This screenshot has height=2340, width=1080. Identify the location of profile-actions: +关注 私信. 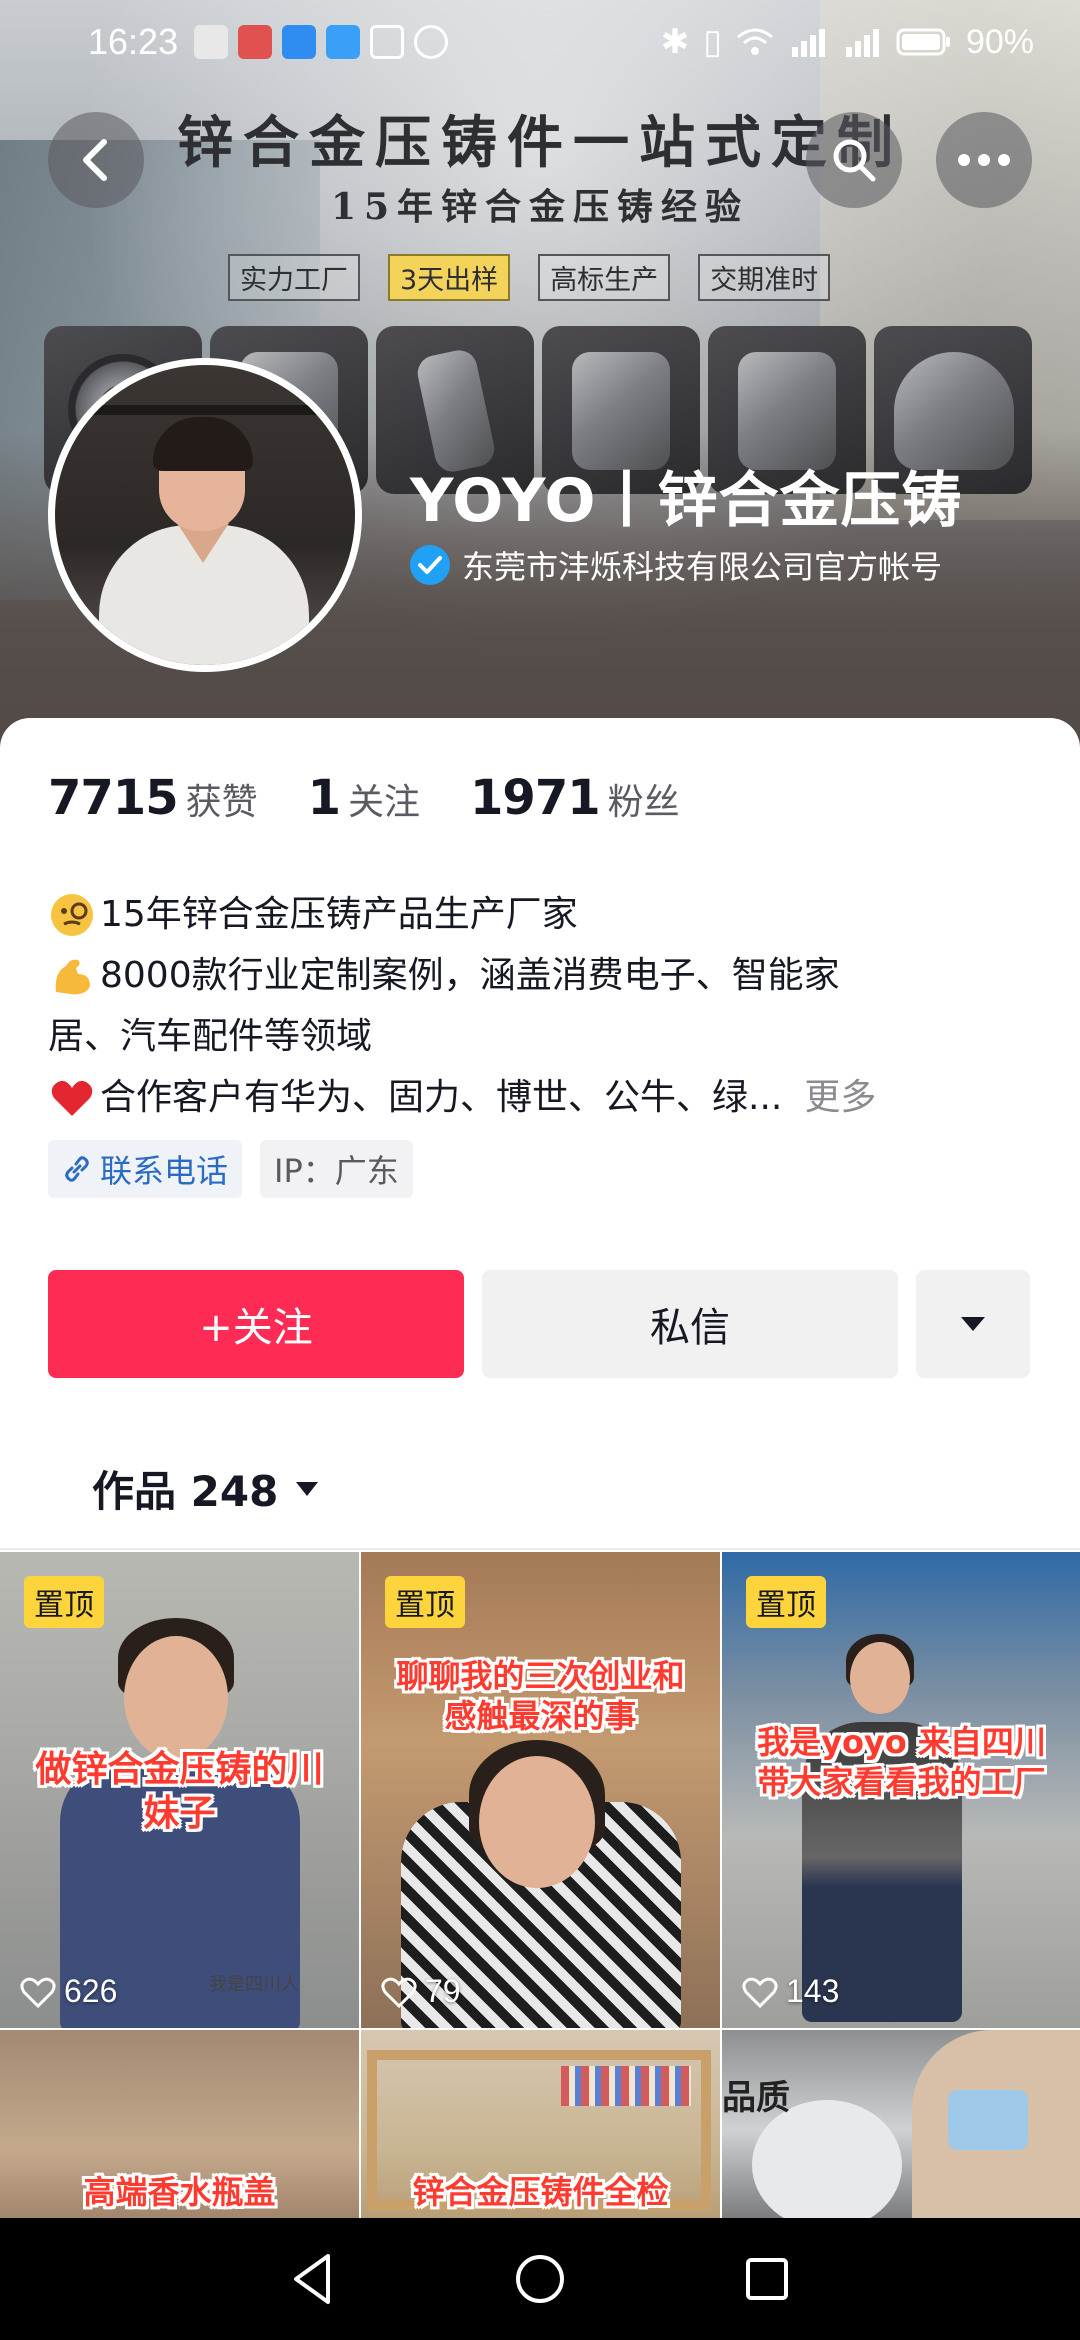
(539, 1324).